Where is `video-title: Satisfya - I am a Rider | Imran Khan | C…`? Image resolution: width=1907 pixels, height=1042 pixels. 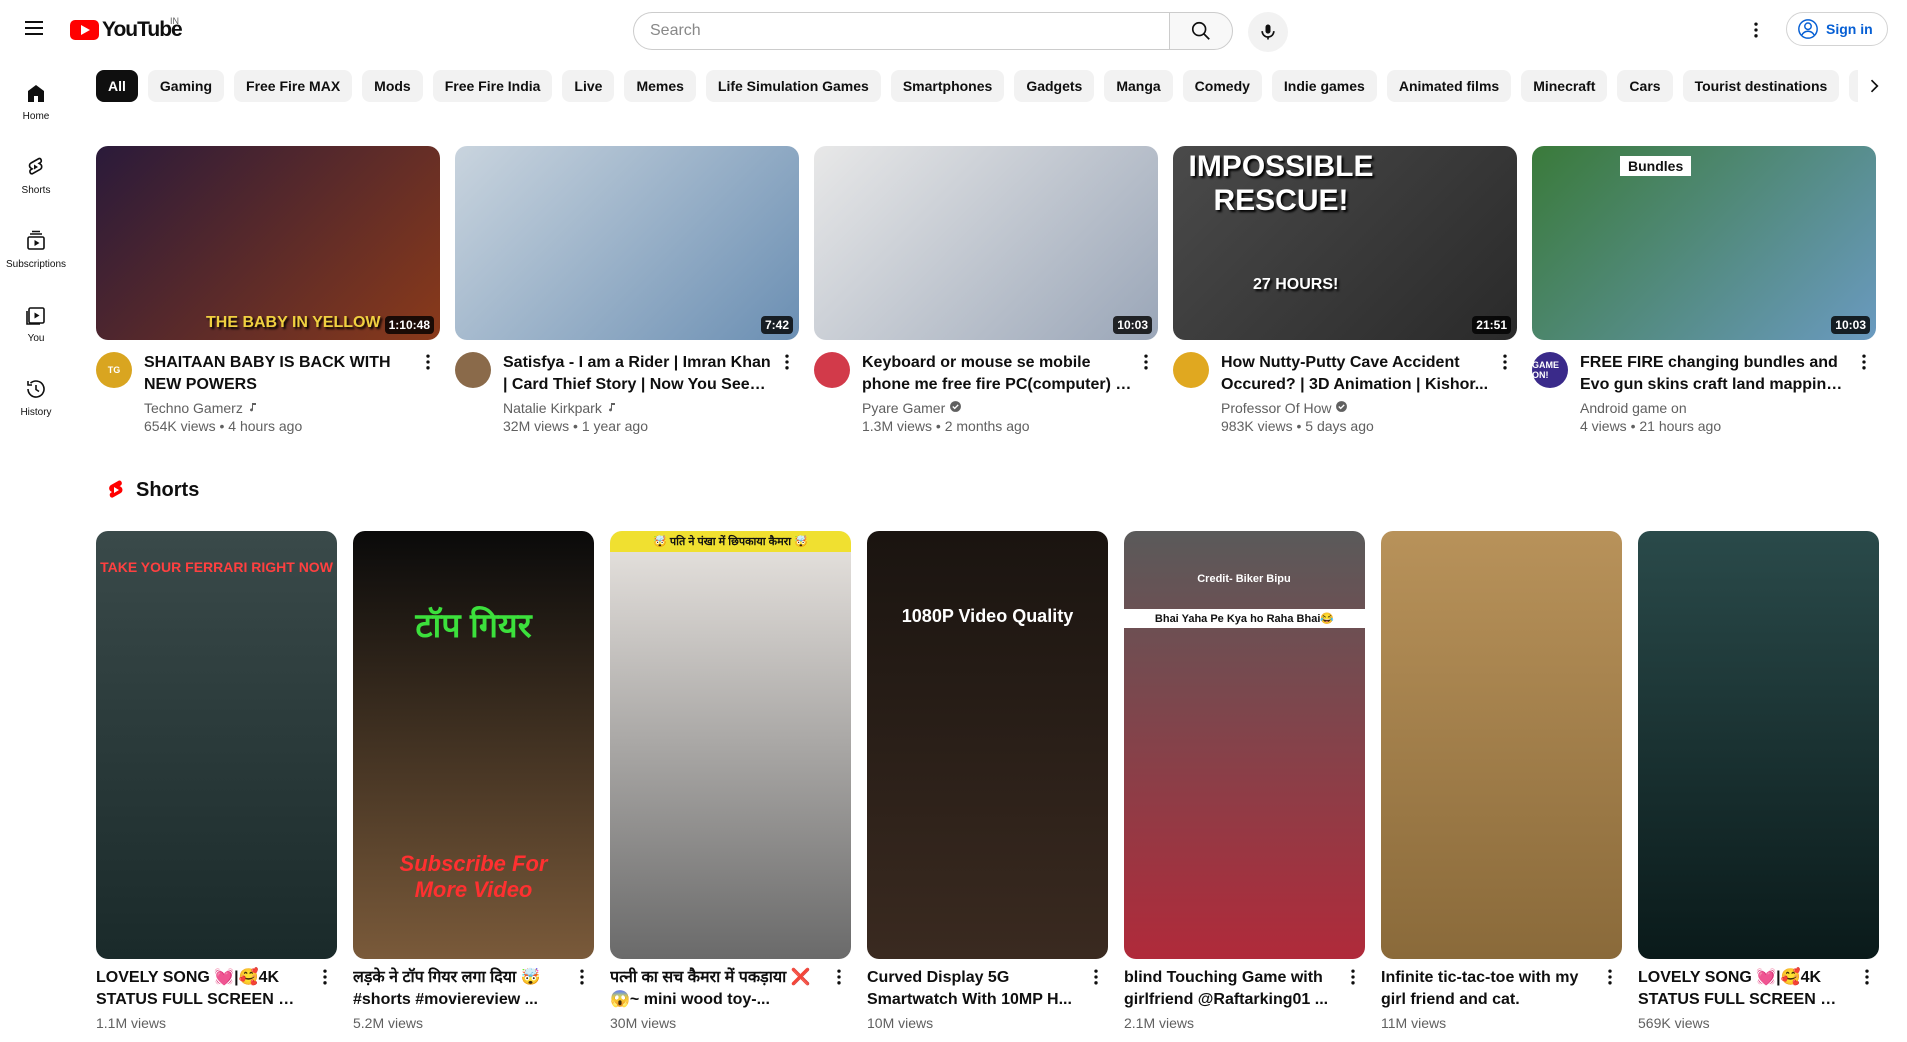
video-title: Satisfya - I am a Rider | Imran Khan | C… is located at coordinates (639, 374).